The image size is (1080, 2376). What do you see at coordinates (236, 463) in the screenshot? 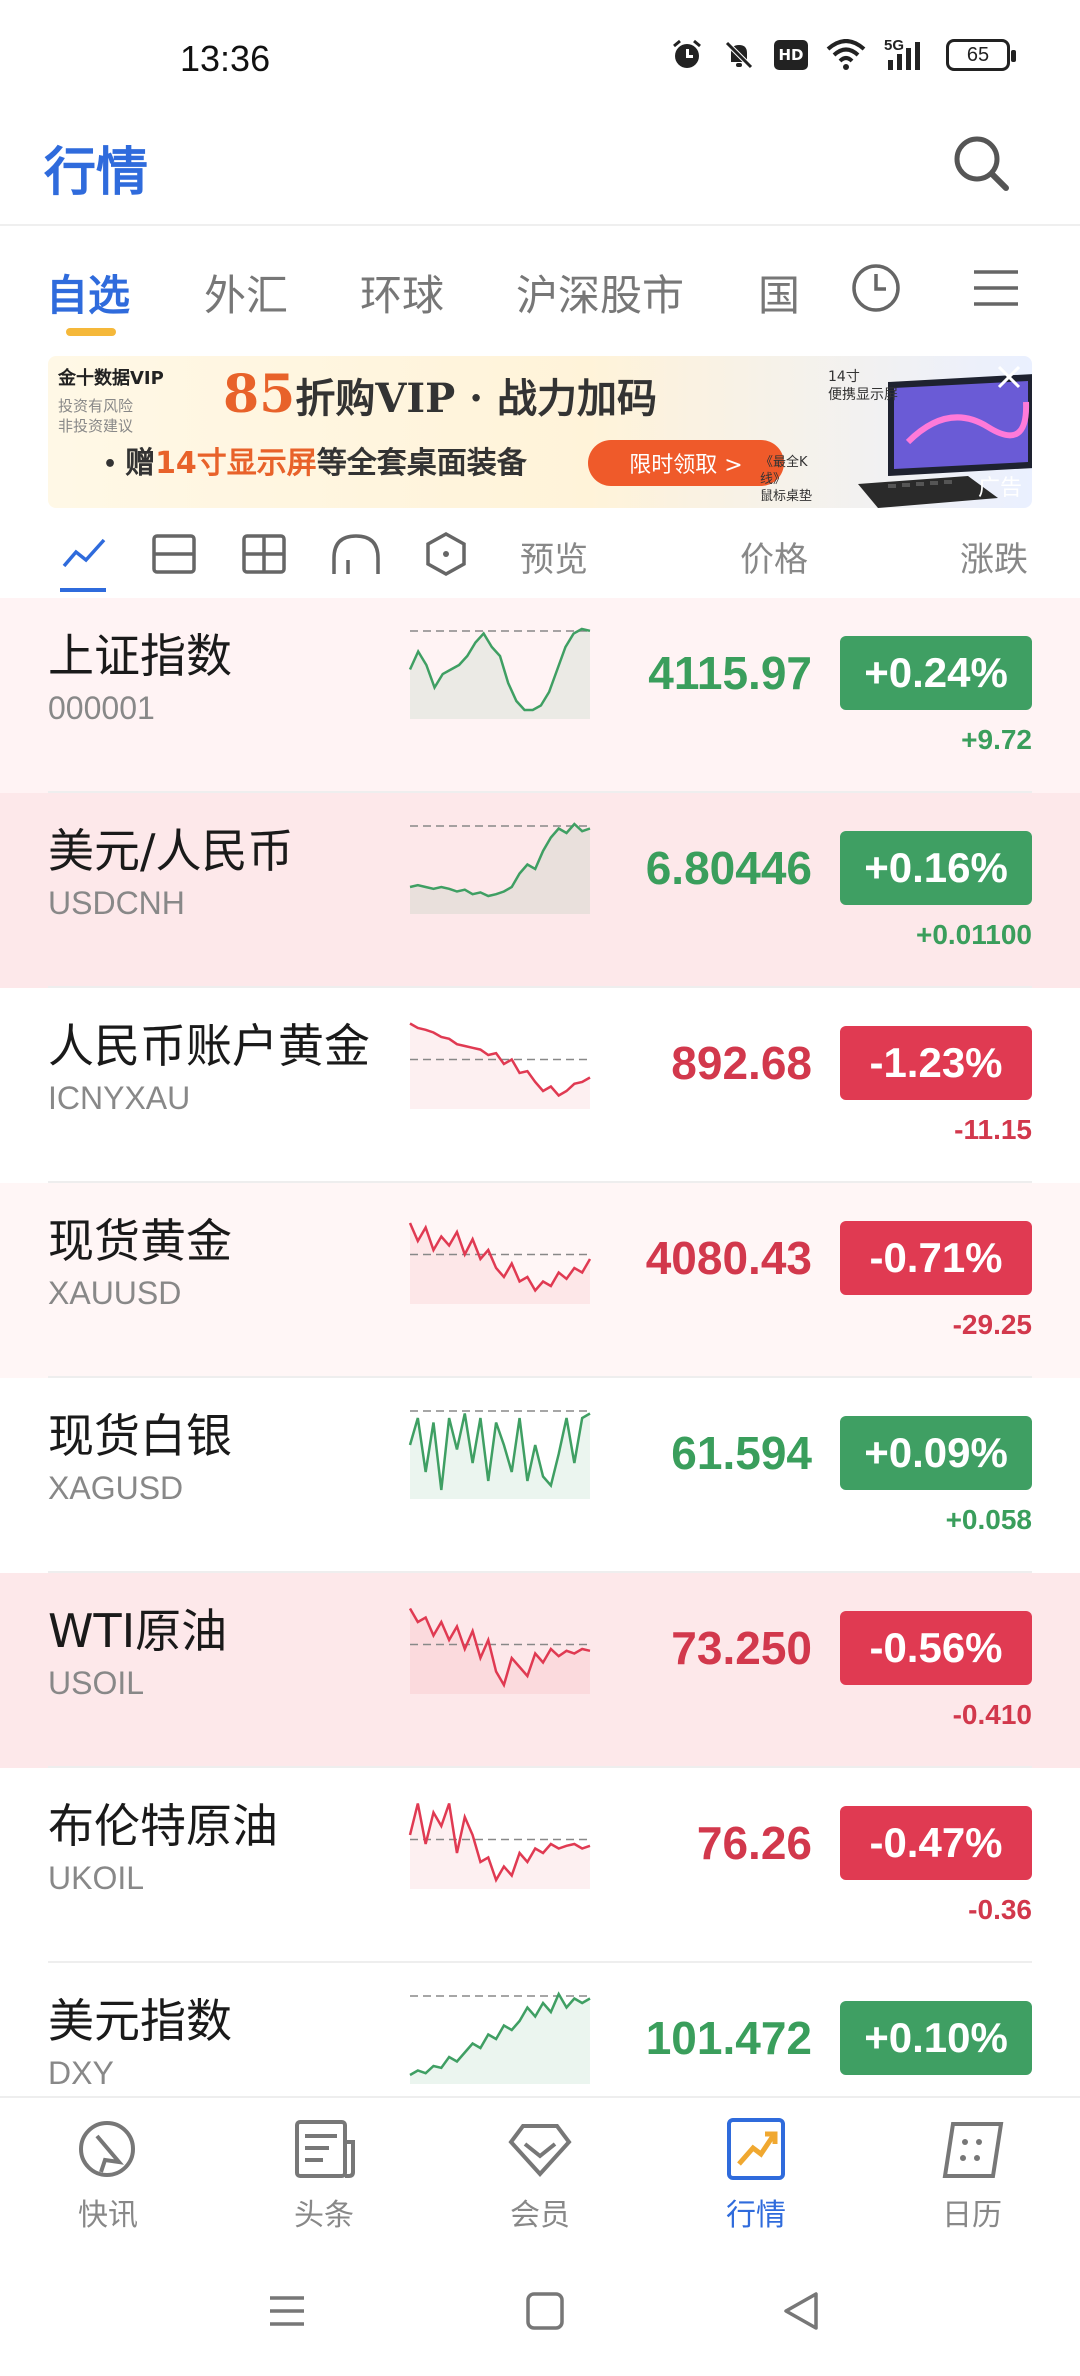
I see `banner-sub-highlight: 14寸显示屏` at bounding box center [236, 463].